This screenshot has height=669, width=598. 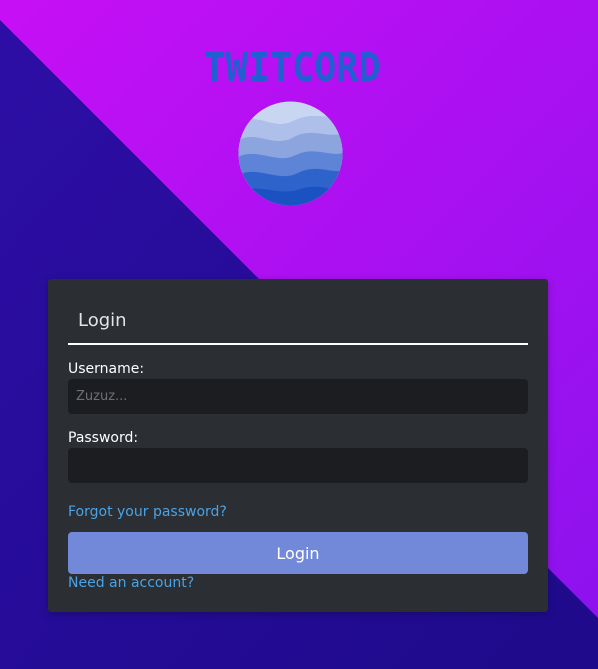 I want to click on login-title: Login, so click(x=102, y=320).